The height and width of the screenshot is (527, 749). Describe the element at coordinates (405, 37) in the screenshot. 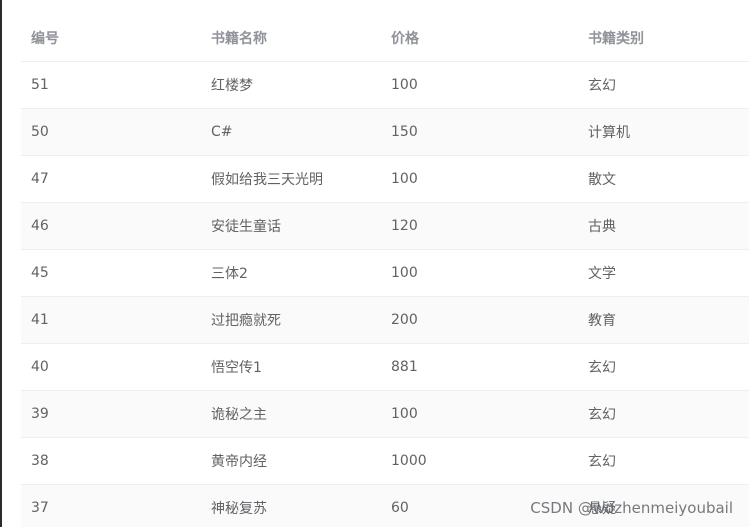

I see `header-price: 价格` at that location.